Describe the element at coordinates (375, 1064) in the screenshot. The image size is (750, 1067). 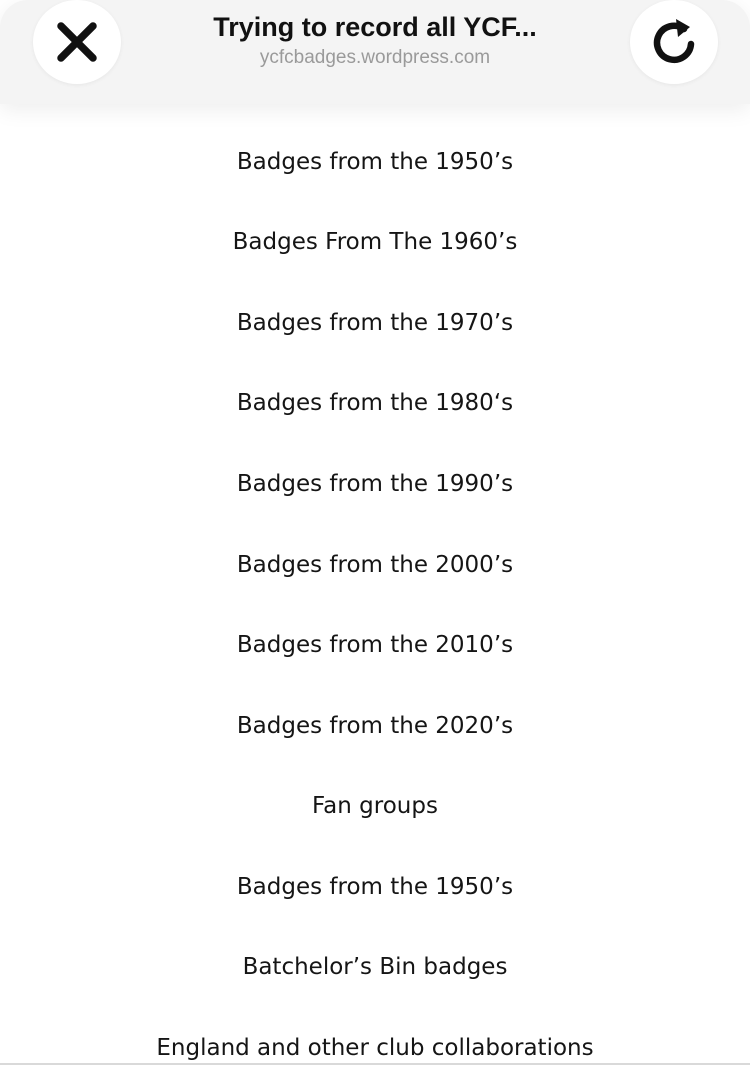
I see `bottom-divider` at that location.